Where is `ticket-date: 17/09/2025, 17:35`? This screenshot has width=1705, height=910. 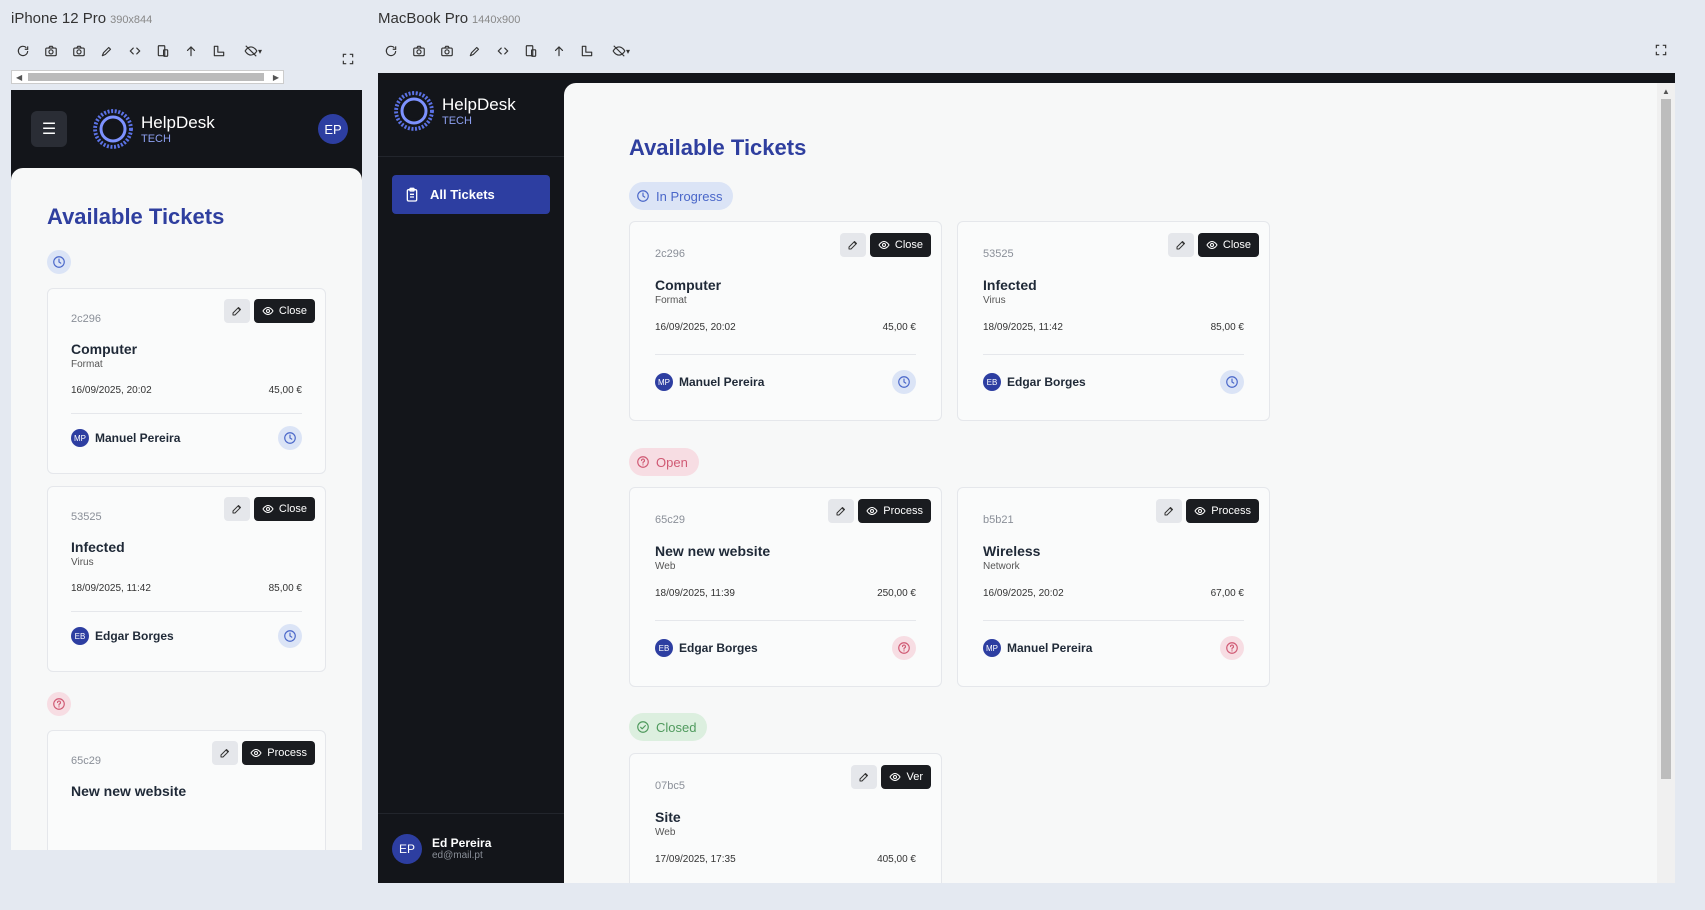
ticket-date: 17/09/2025, 17:35 is located at coordinates (695, 859).